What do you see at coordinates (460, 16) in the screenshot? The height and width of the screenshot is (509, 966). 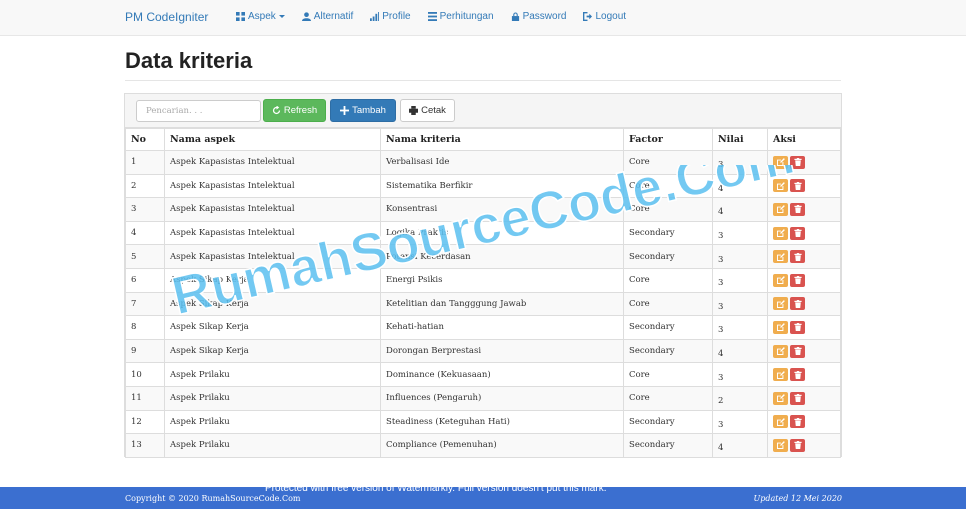 I see `nav-item-perhitungan: Perhitungan` at bounding box center [460, 16].